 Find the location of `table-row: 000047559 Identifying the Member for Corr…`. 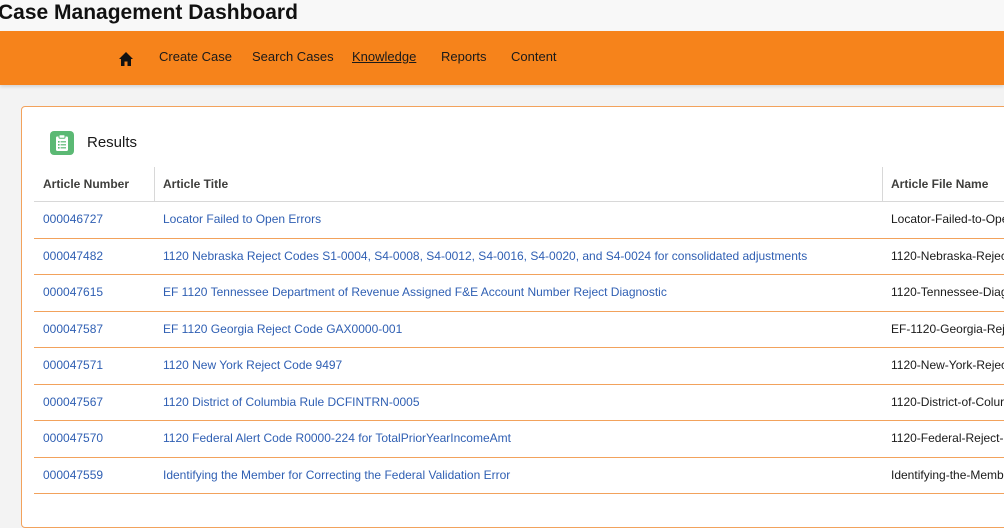

table-row: 000047559 Identifying the Member for Corr… is located at coordinates (519, 476).